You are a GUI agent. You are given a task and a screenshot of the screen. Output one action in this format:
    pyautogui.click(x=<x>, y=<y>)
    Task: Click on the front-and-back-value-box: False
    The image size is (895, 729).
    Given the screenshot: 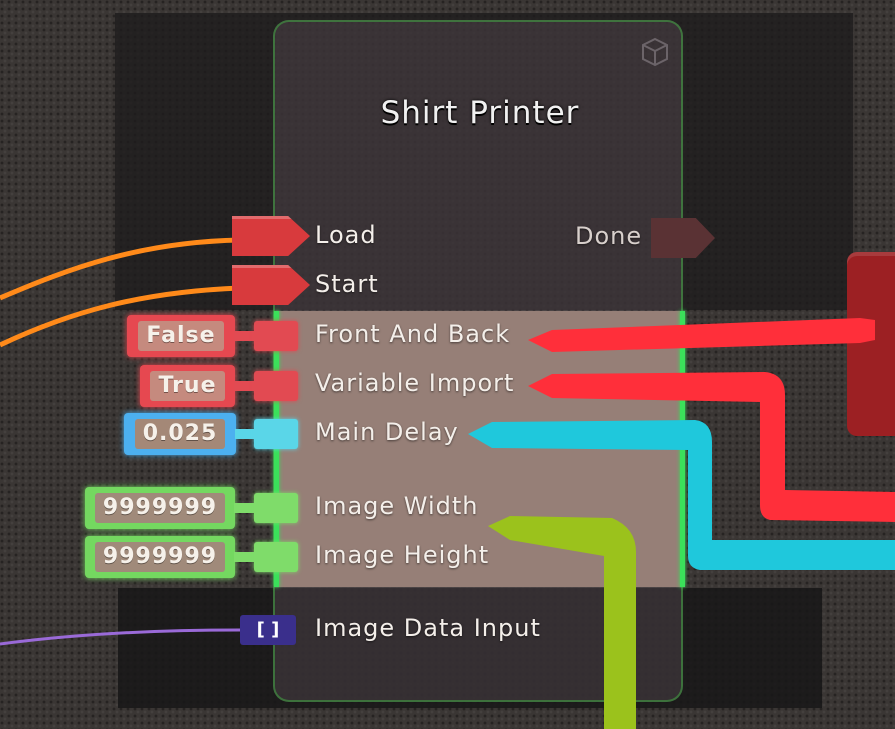 What is the action you would take?
    pyautogui.click(x=181, y=336)
    